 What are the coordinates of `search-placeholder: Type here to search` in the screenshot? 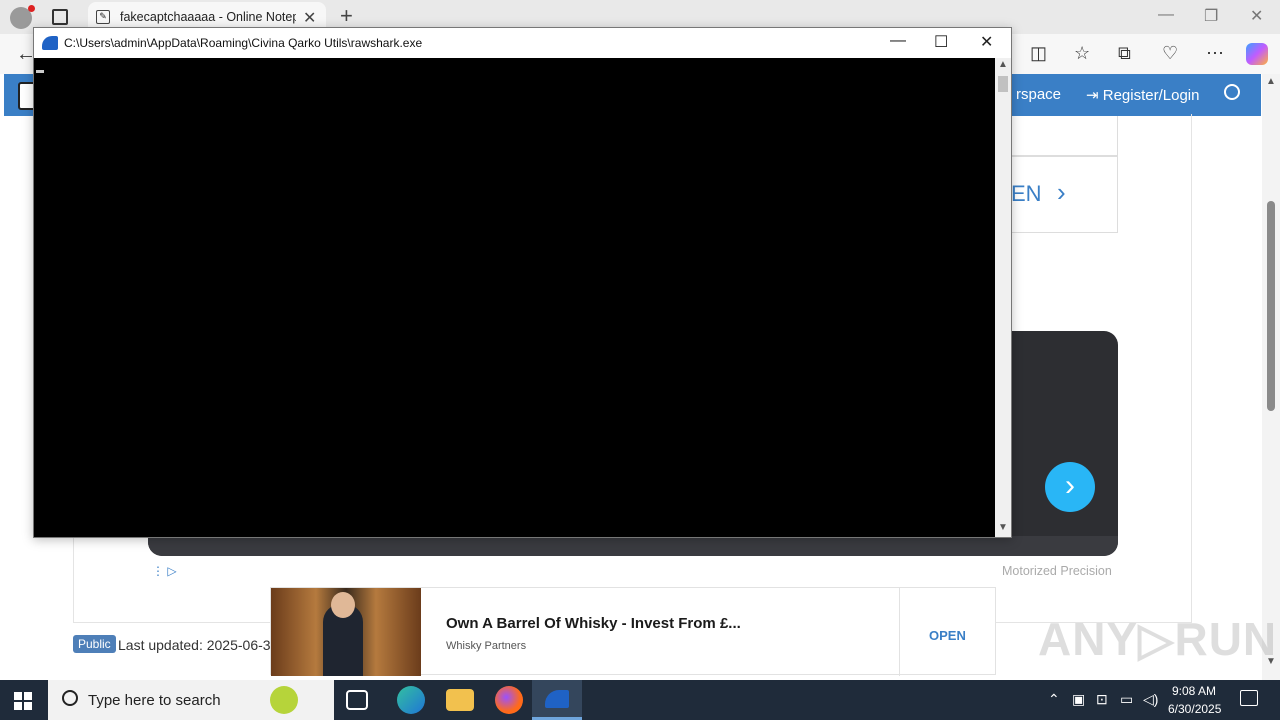 It's located at (154, 700).